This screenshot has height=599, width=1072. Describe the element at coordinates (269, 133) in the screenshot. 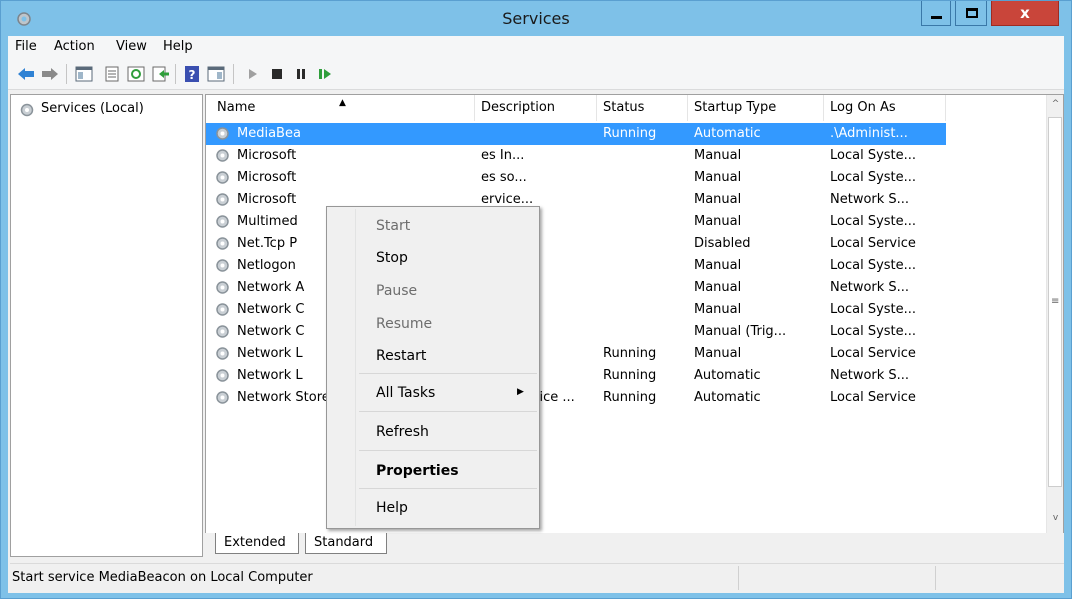

I see `cell-name: MediaBea` at that location.